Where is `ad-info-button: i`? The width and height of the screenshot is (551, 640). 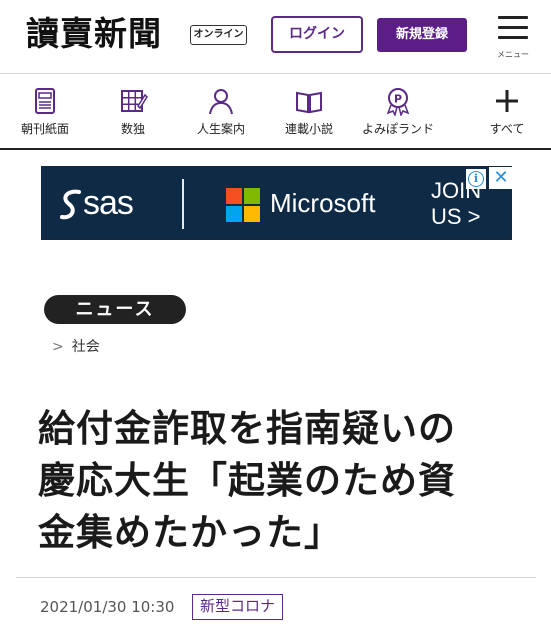 ad-info-button: i is located at coordinates (476, 179).